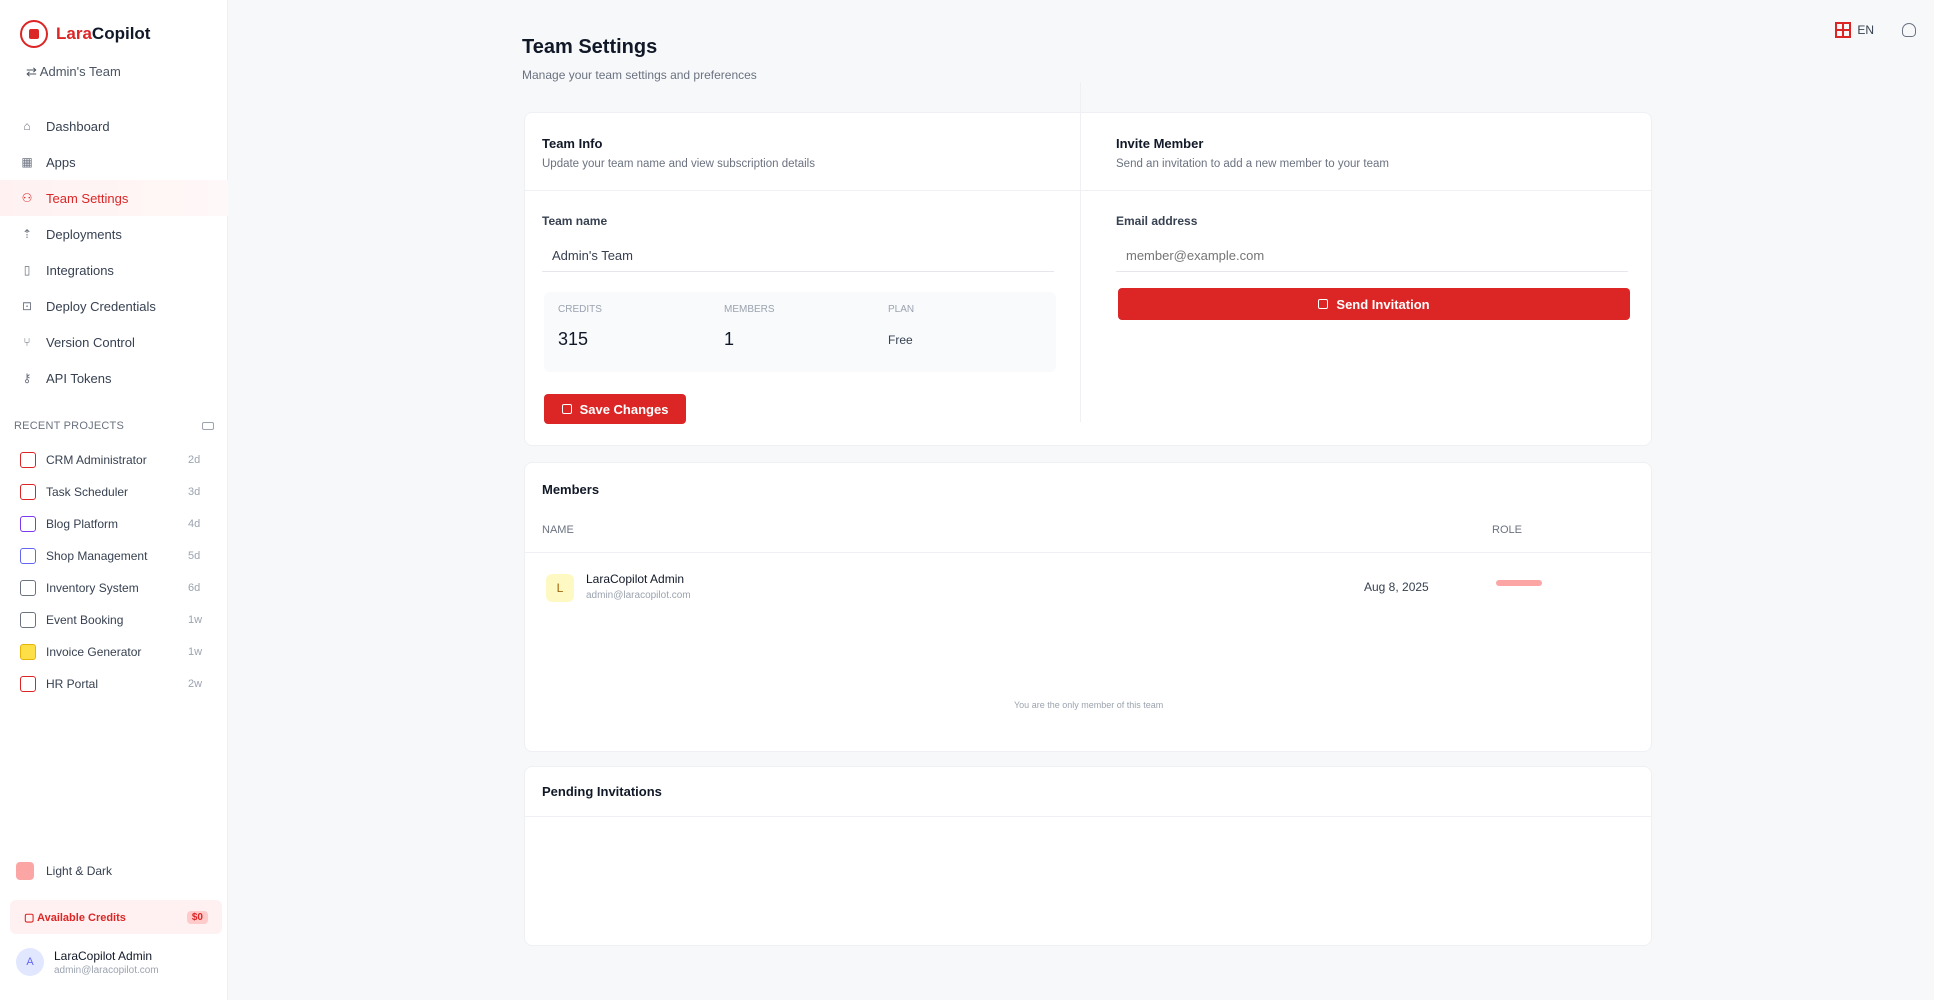 The image size is (1934, 1000). I want to click on column-role: ROLE, so click(1507, 530).